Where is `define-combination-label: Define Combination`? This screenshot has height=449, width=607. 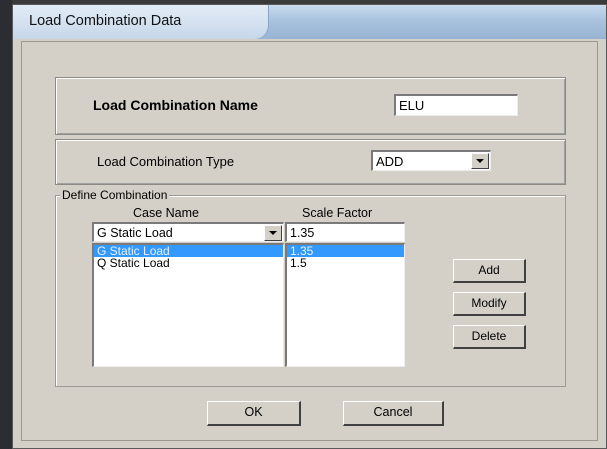 define-combination-label: Define Combination is located at coordinates (115, 195).